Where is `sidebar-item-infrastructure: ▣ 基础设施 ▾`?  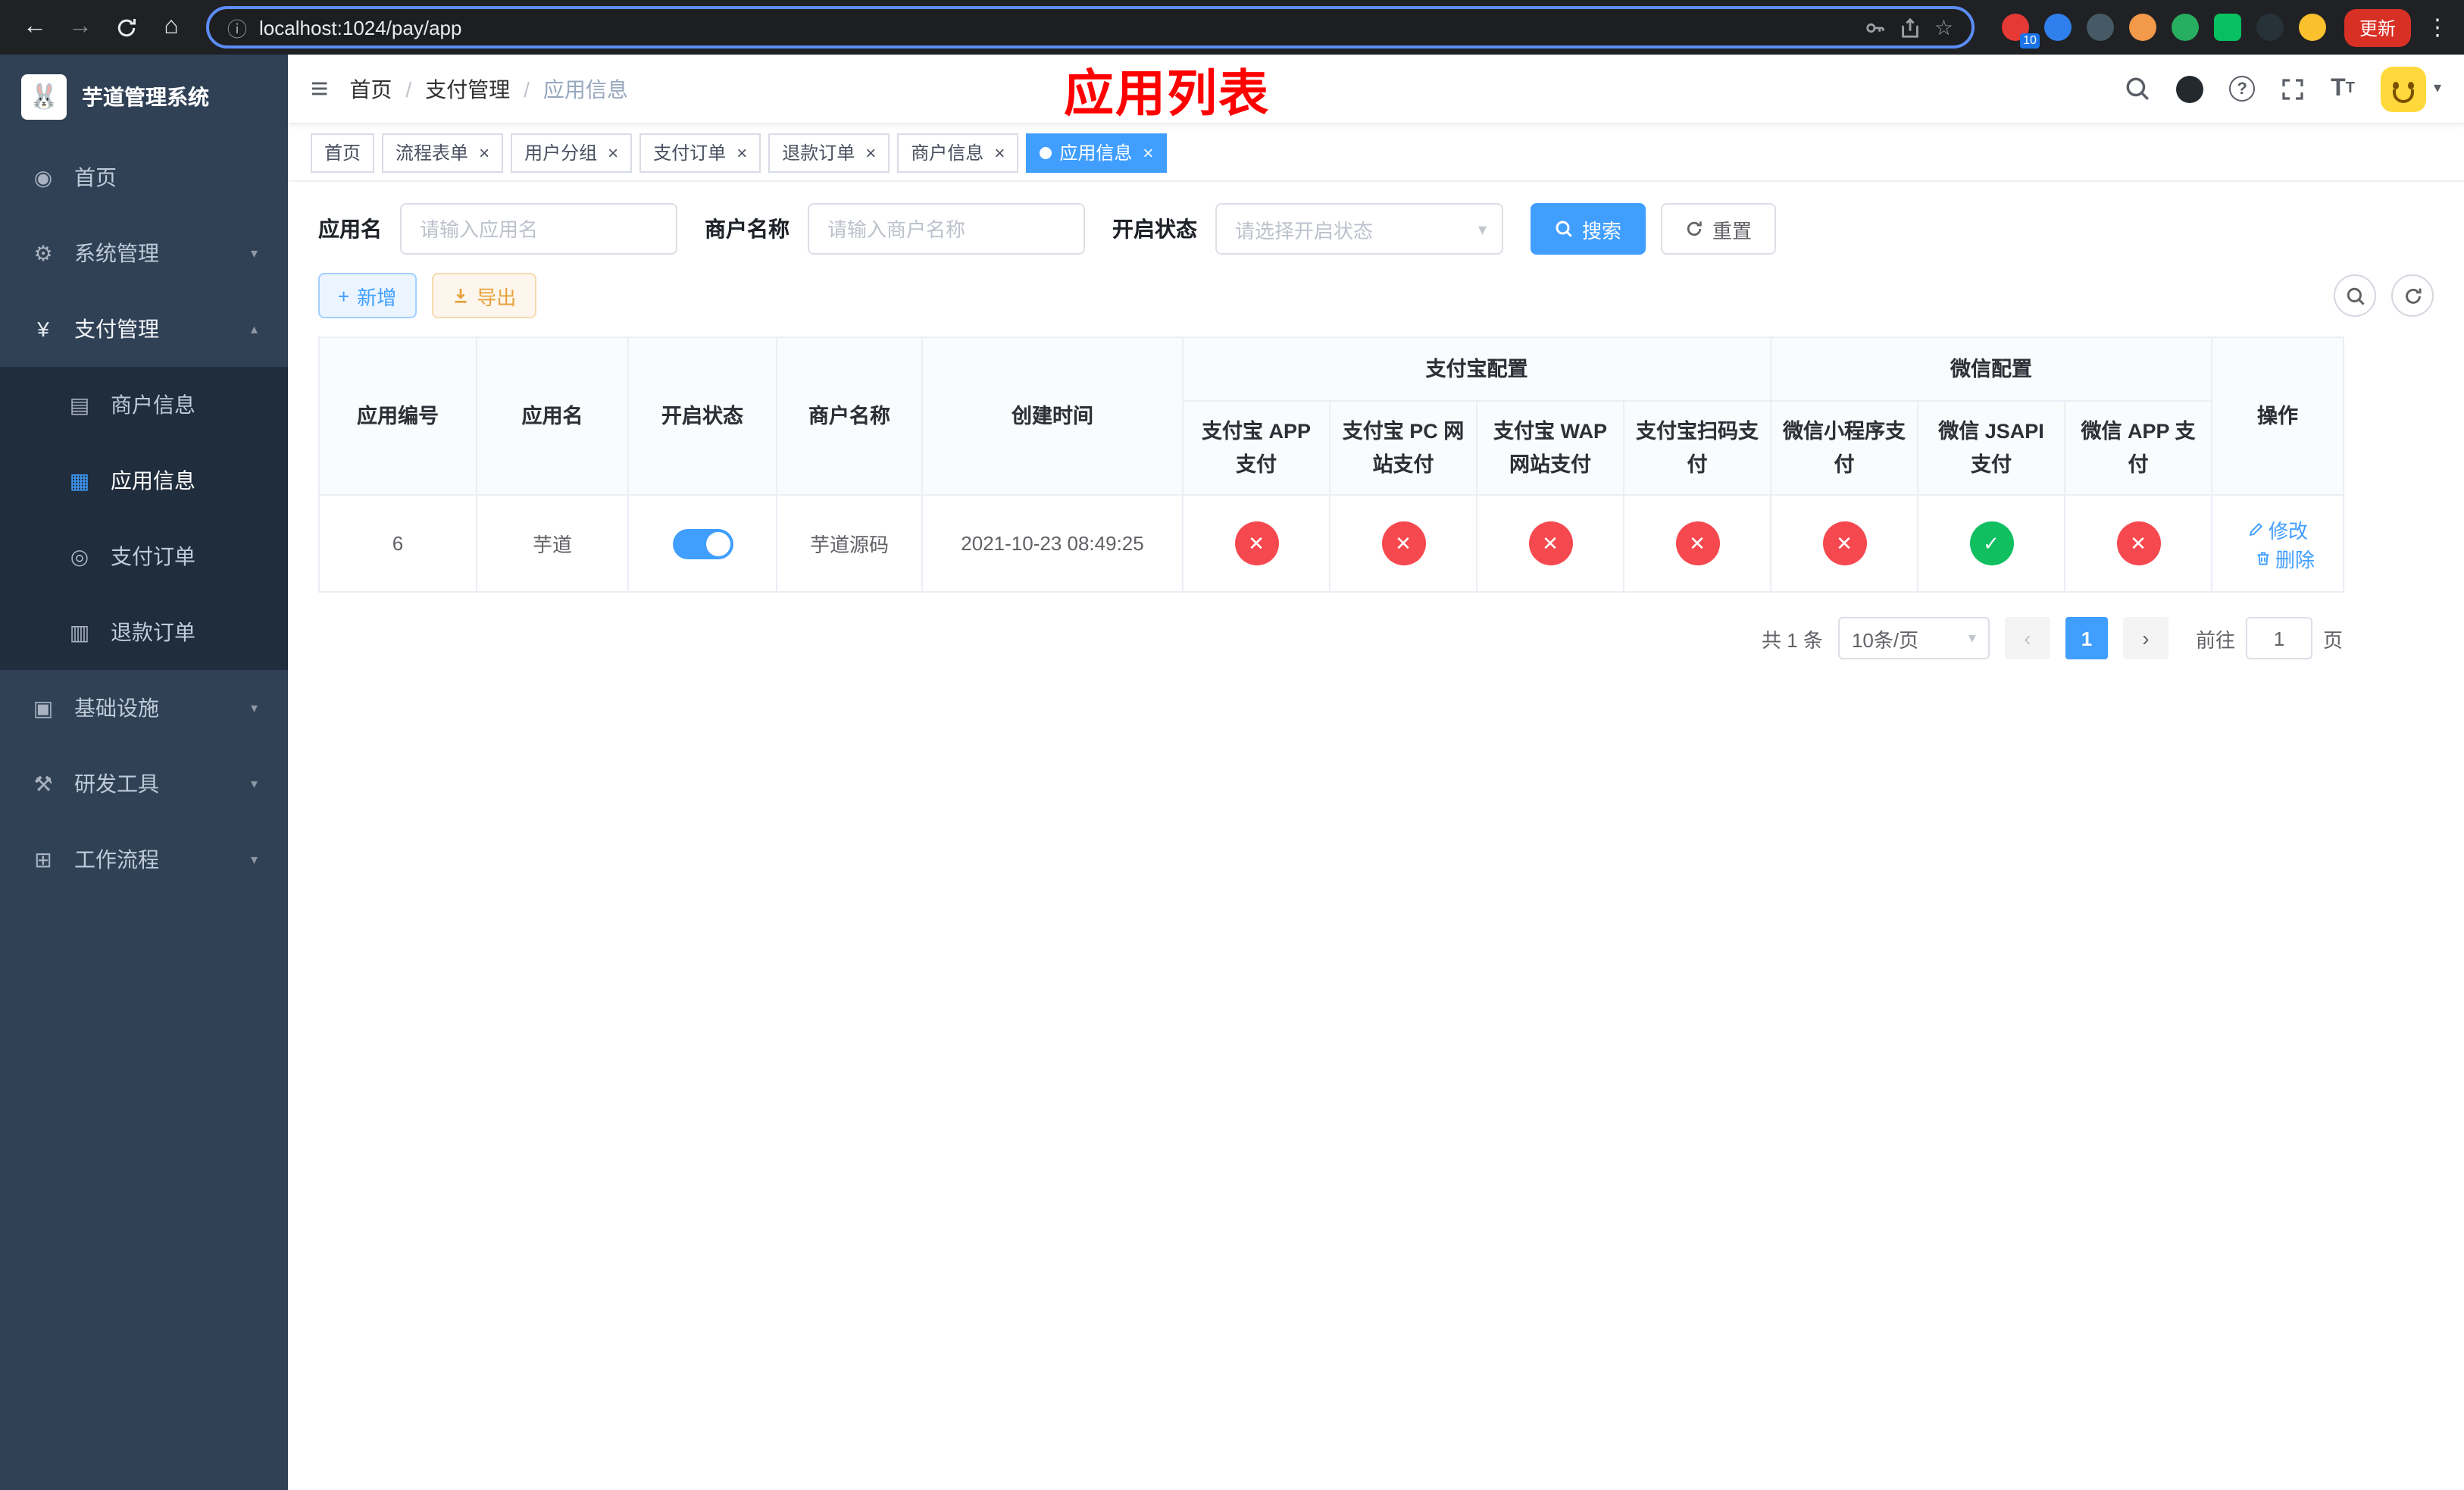 sidebar-item-infrastructure: ▣ 基础设施 ▾ is located at coordinates (144, 708).